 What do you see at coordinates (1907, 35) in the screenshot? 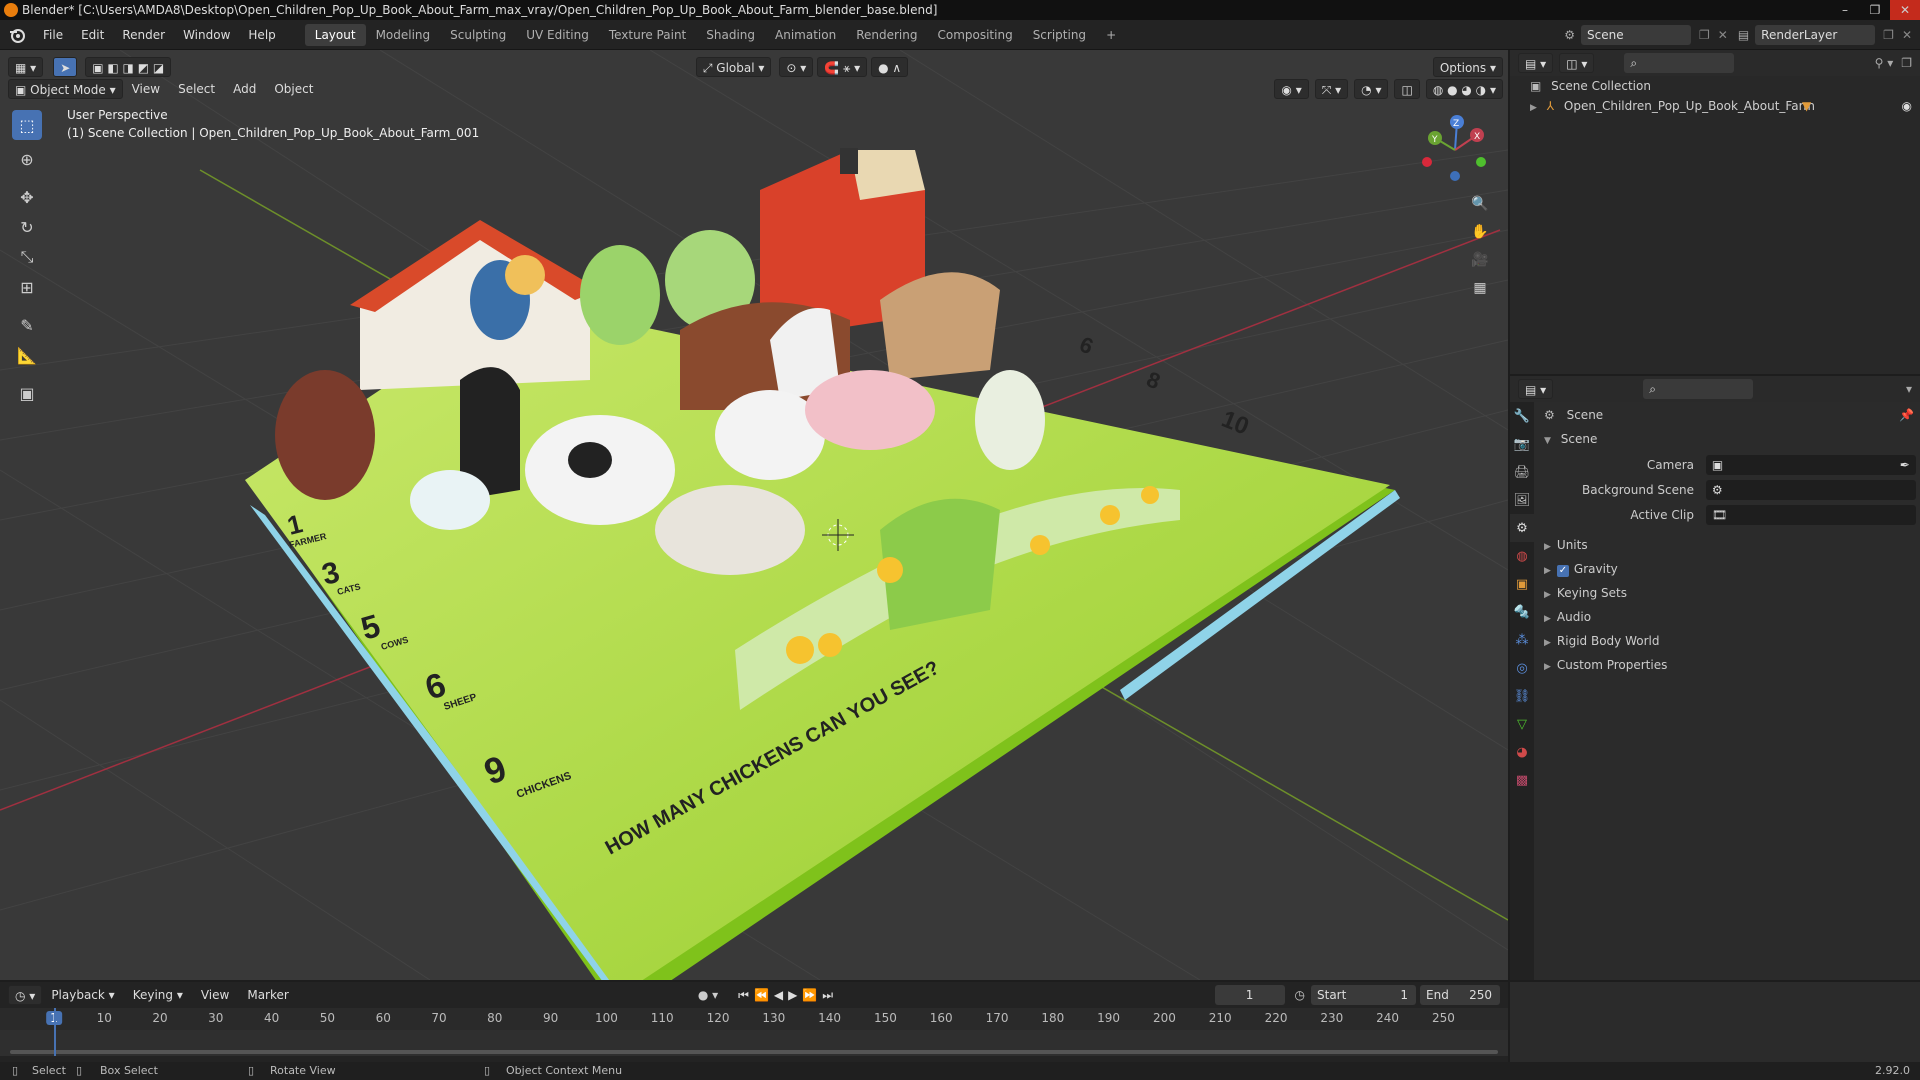
I see `delete-renderlayer-icon: ✕` at bounding box center [1907, 35].